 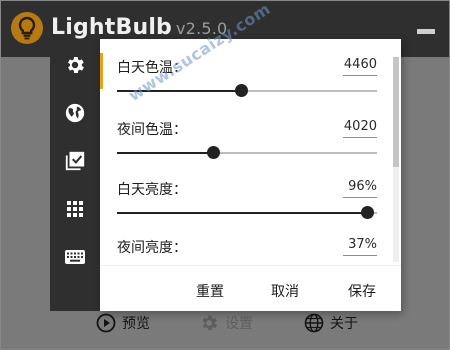 I want to click on reset-button: 重置, so click(x=210, y=291).